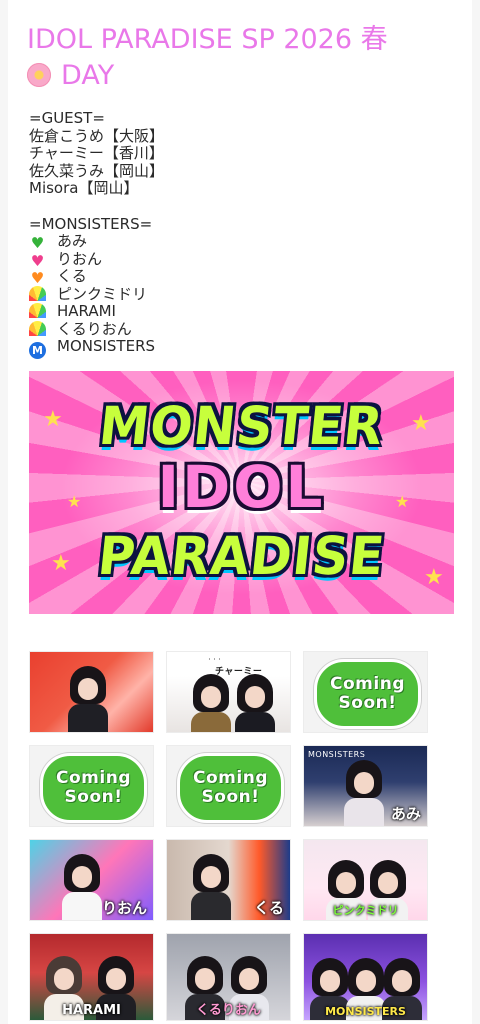 The height and width of the screenshot is (1024, 480). What do you see at coordinates (239, 311) in the screenshot?
I see `monsisters-item: HARAMI` at bounding box center [239, 311].